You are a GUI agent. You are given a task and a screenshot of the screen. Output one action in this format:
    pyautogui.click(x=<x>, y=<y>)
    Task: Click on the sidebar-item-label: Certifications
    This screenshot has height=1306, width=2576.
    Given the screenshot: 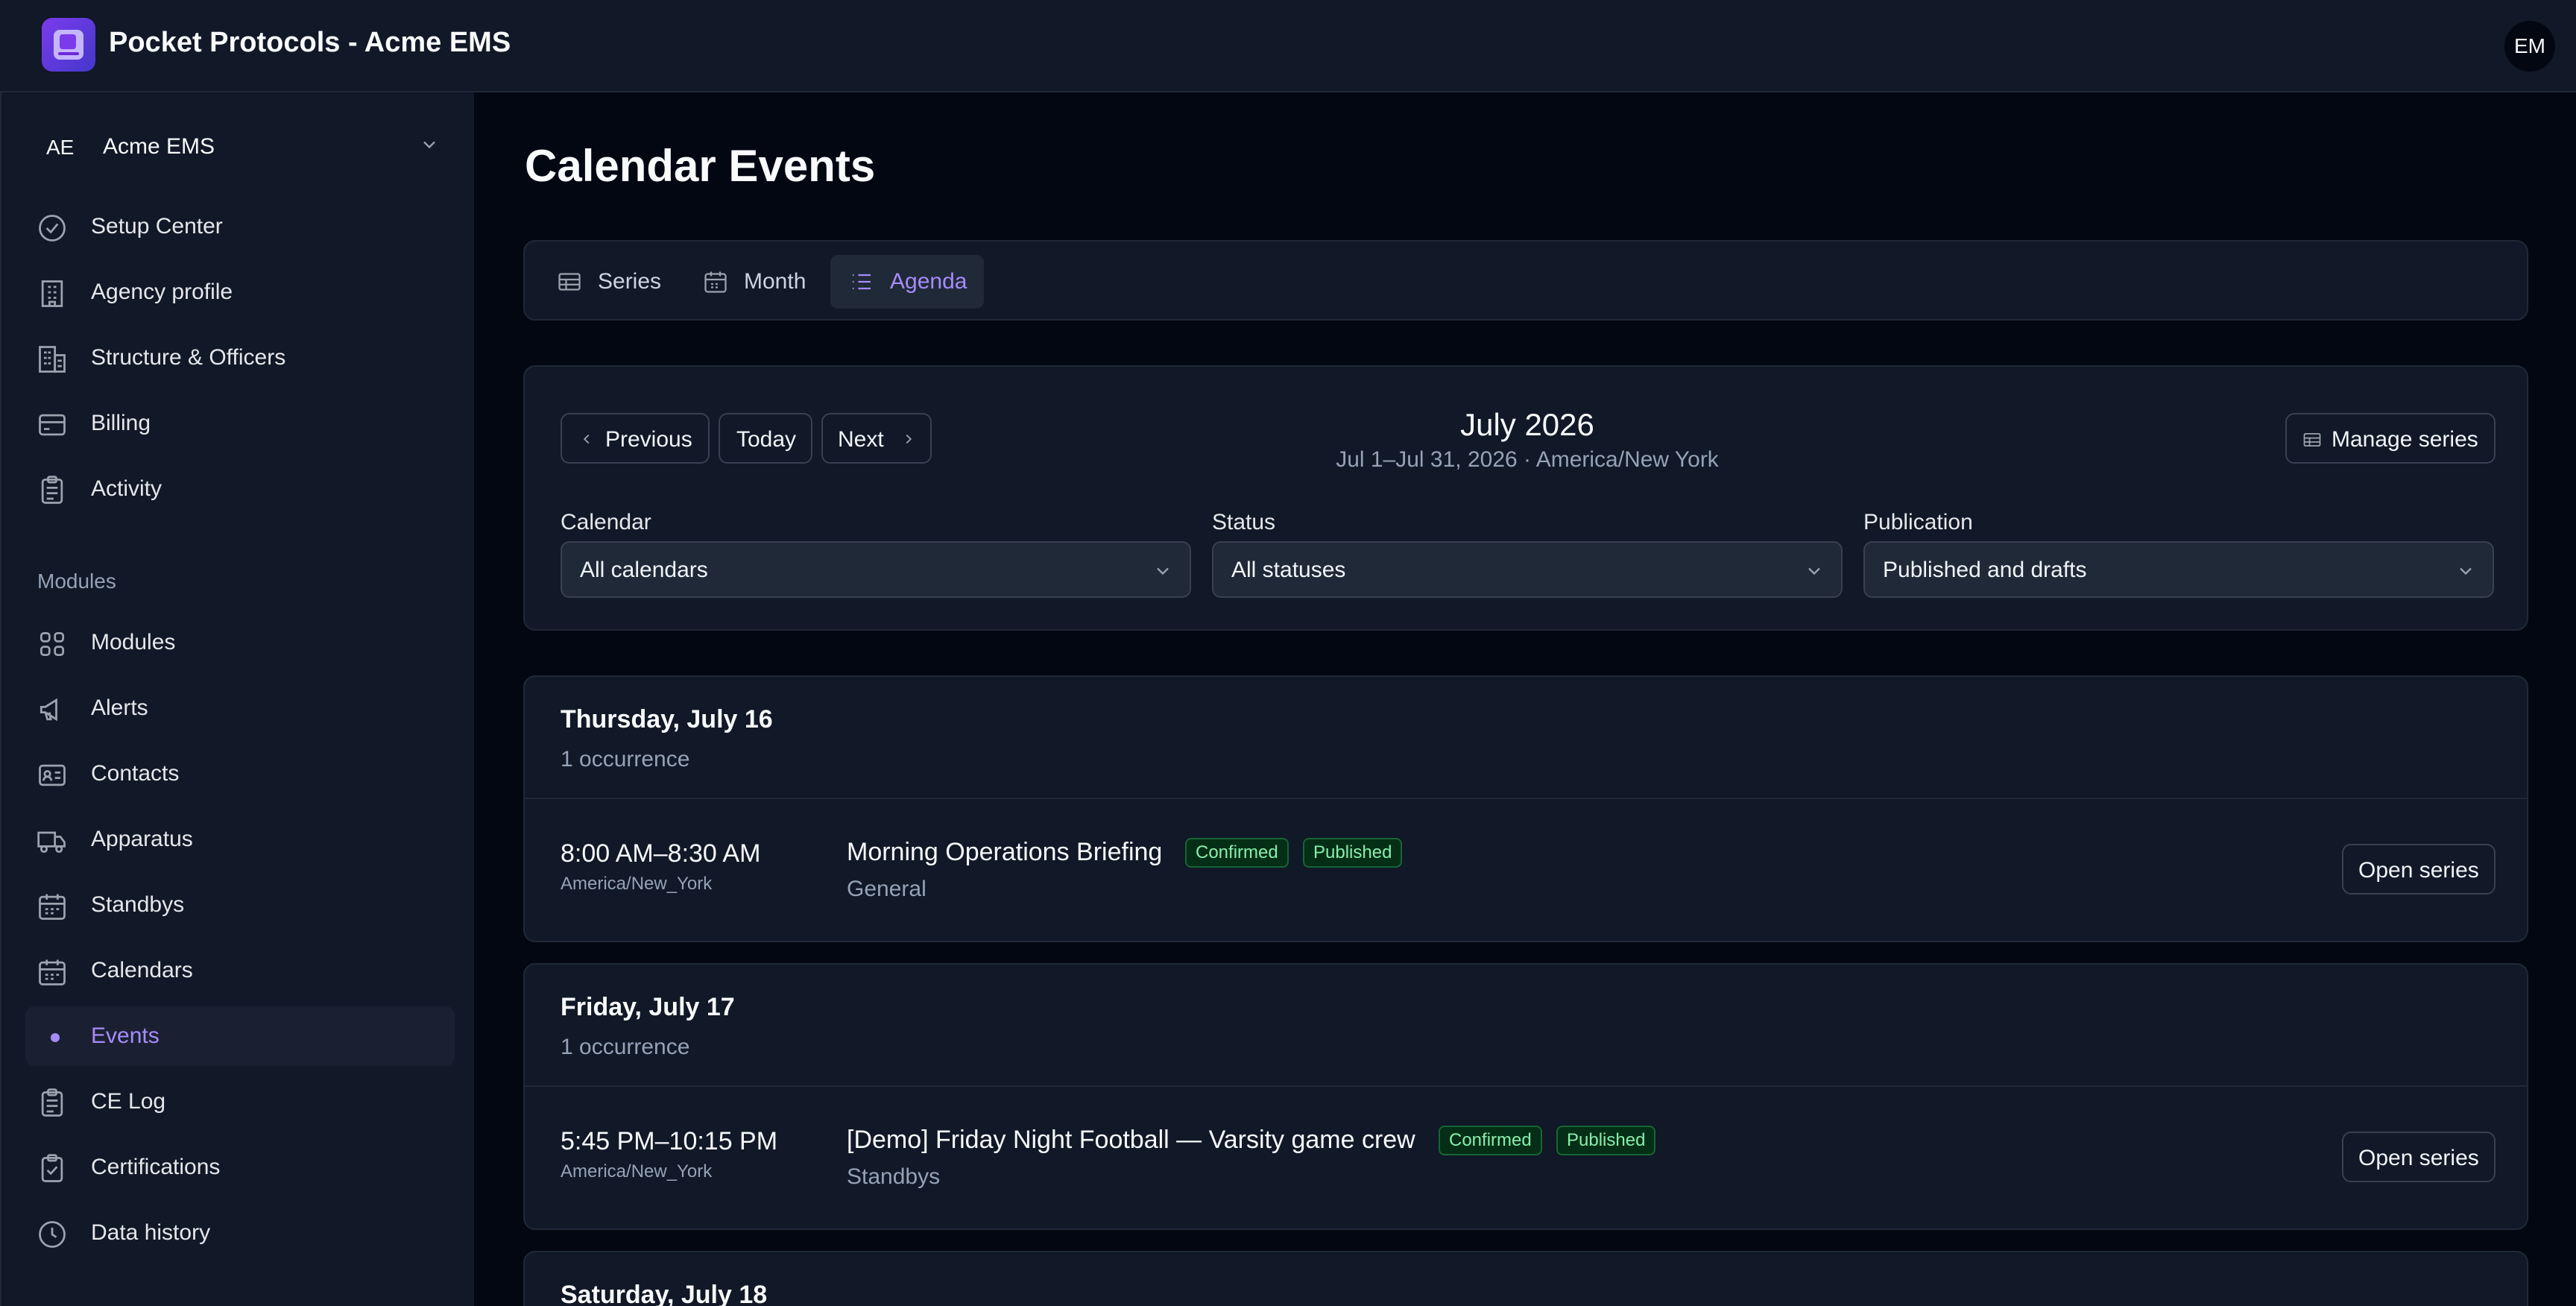 What is the action you would take?
    pyautogui.click(x=156, y=1167)
    